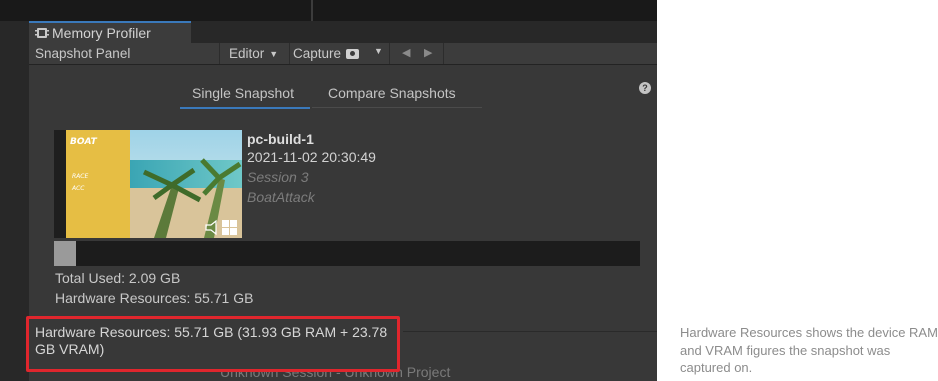 This screenshot has height=381, width=938. Describe the element at coordinates (243, 93) in the screenshot. I see `tab-single-snapshot: Single Snapshot` at that location.